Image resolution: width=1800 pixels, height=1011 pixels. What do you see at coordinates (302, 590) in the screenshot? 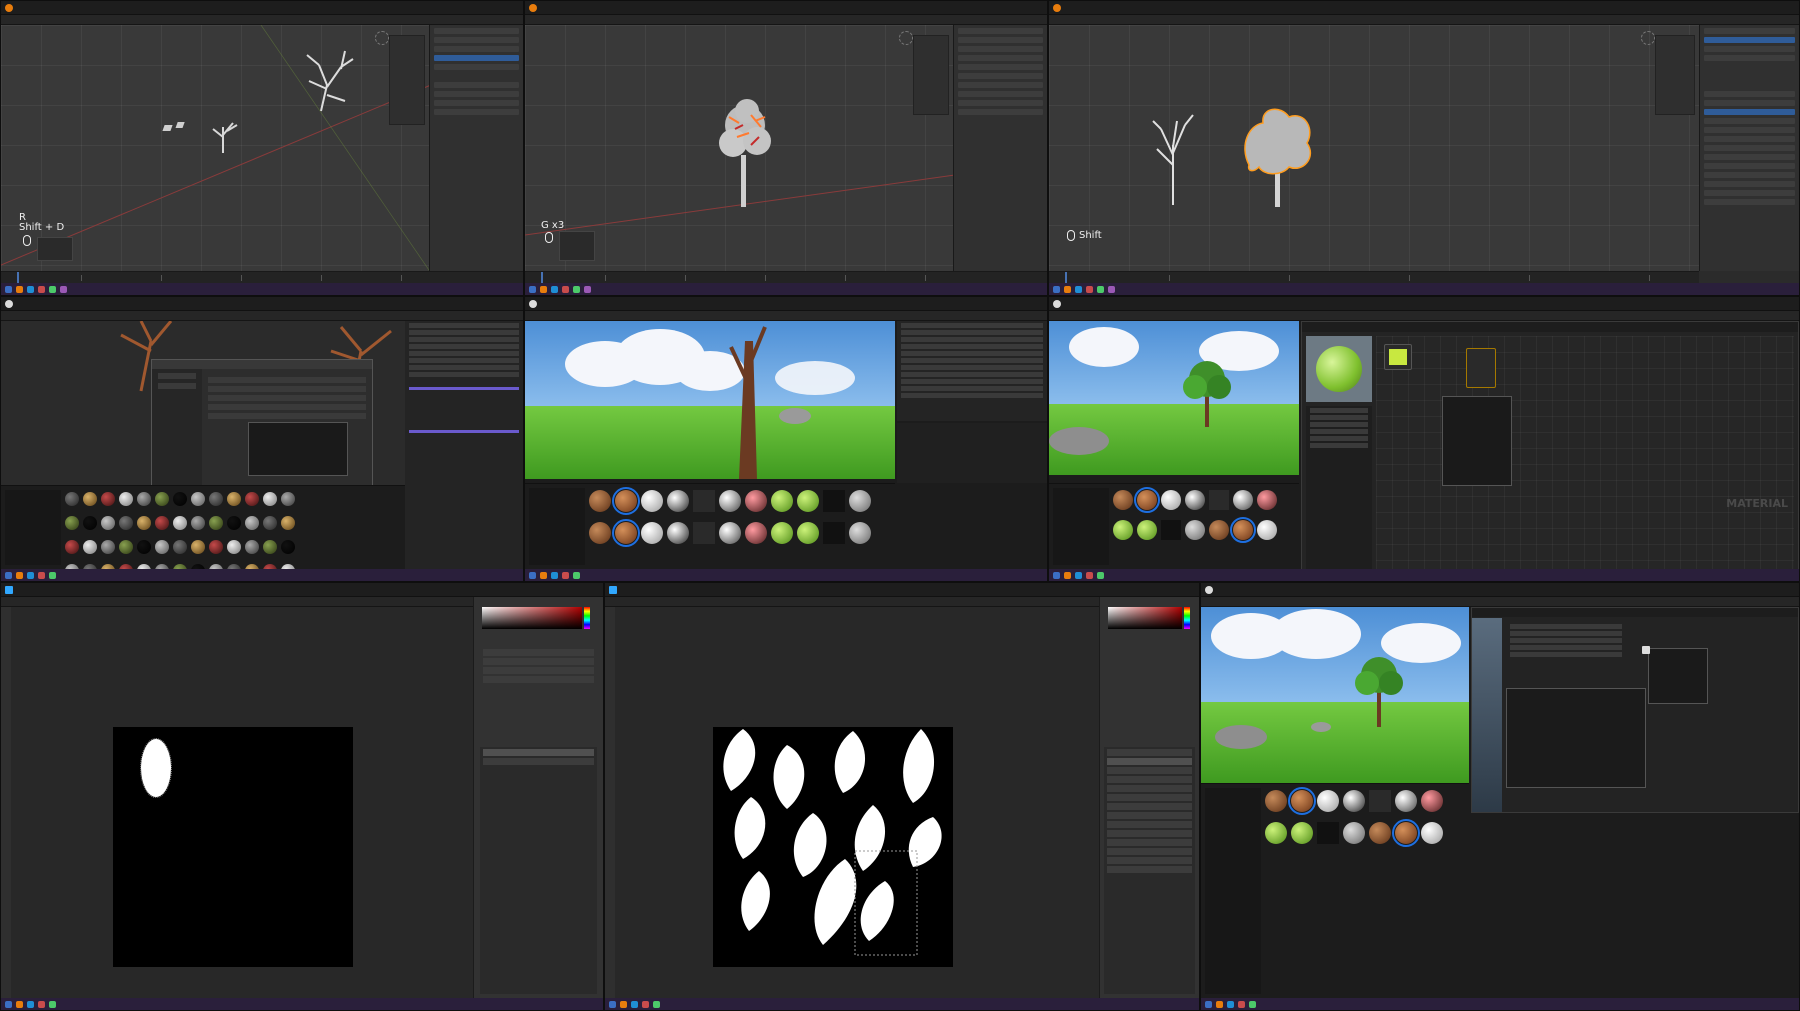
I see `photoshop-menu-bar` at bounding box center [302, 590].